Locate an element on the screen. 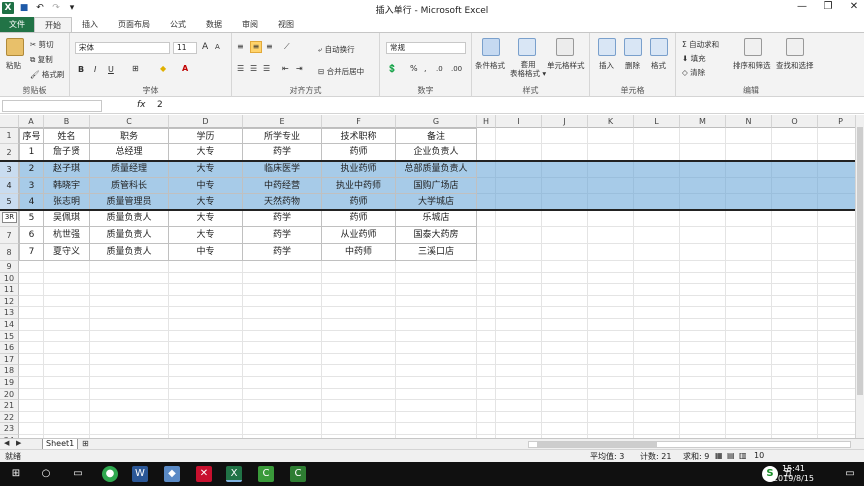 The image size is (864, 486). column-header: C is located at coordinates (129, 121).